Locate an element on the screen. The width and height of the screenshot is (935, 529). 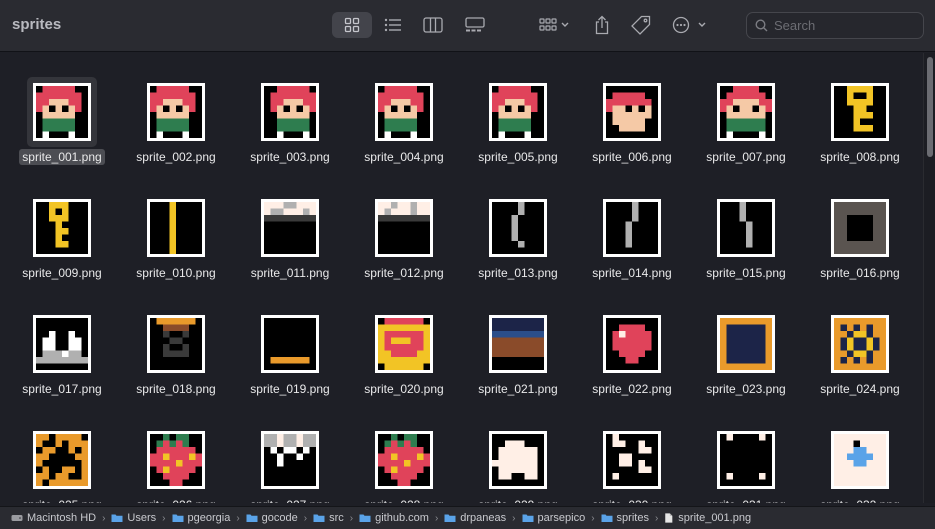
search-input is located at coordinates (844, 25).